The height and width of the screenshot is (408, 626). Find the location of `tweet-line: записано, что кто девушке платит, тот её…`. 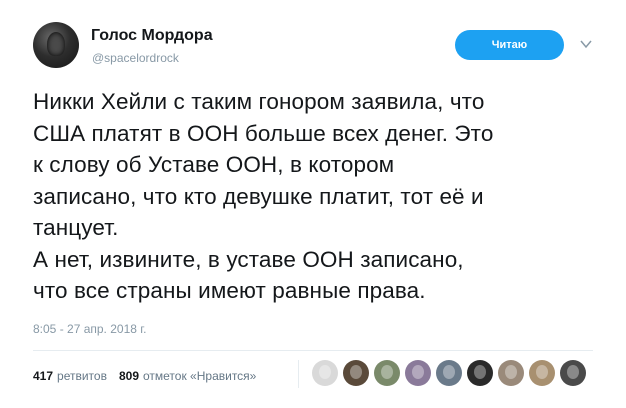

tweet-line: записано, что кто девушке платит, тот её… is located at coordinates (258, 196).